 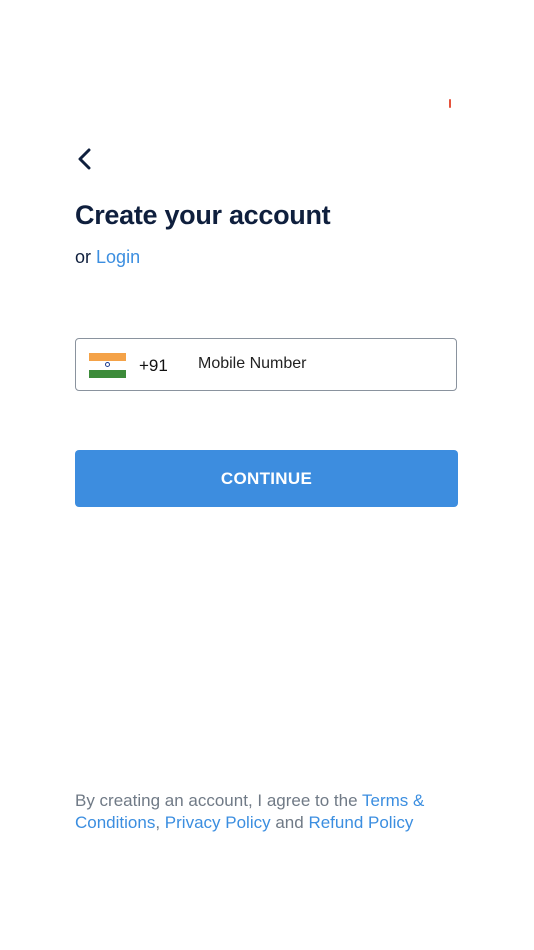 What do you see at coordinates (118, 257) in the screenshot?
I see `login-link: Login` at bounding box center [118, 257].